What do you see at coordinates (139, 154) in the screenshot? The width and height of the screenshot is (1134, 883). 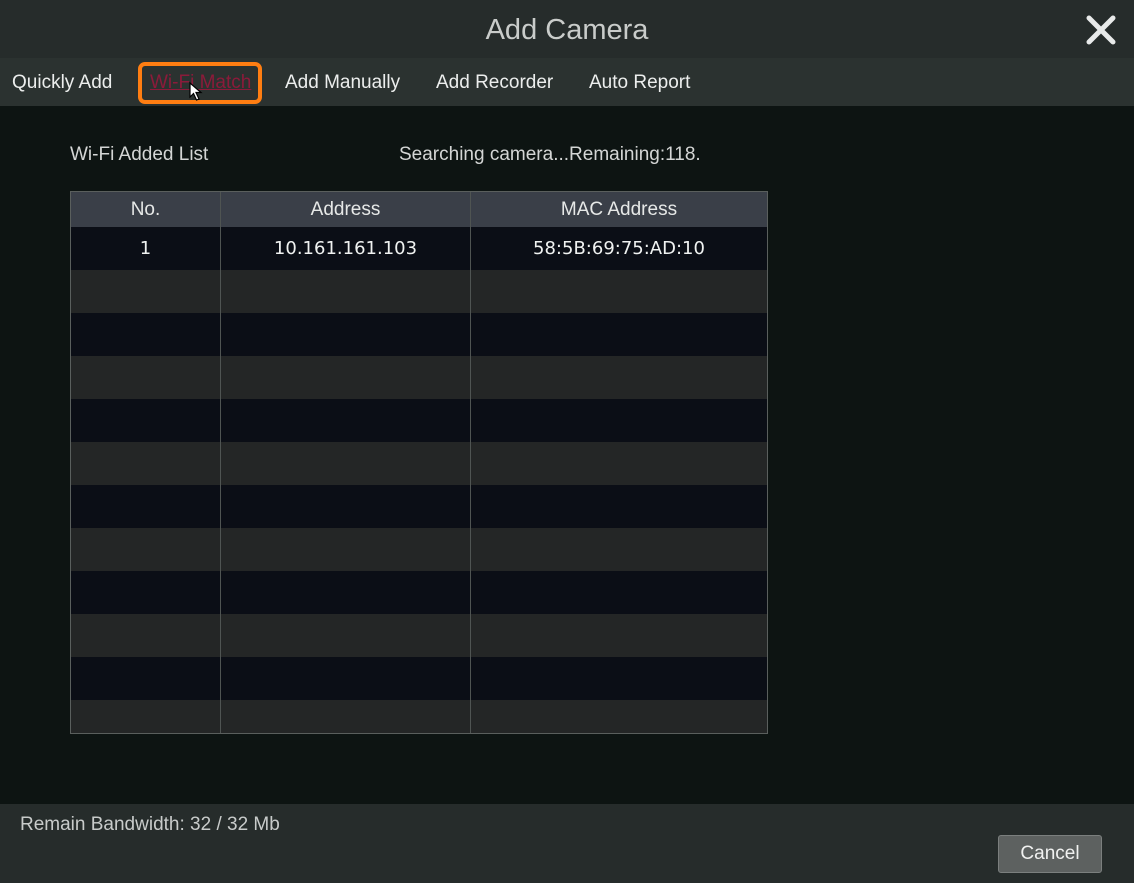 I see `wifi-added-list-title: Wi-Fi Added List` at bounding box center [139, 154].